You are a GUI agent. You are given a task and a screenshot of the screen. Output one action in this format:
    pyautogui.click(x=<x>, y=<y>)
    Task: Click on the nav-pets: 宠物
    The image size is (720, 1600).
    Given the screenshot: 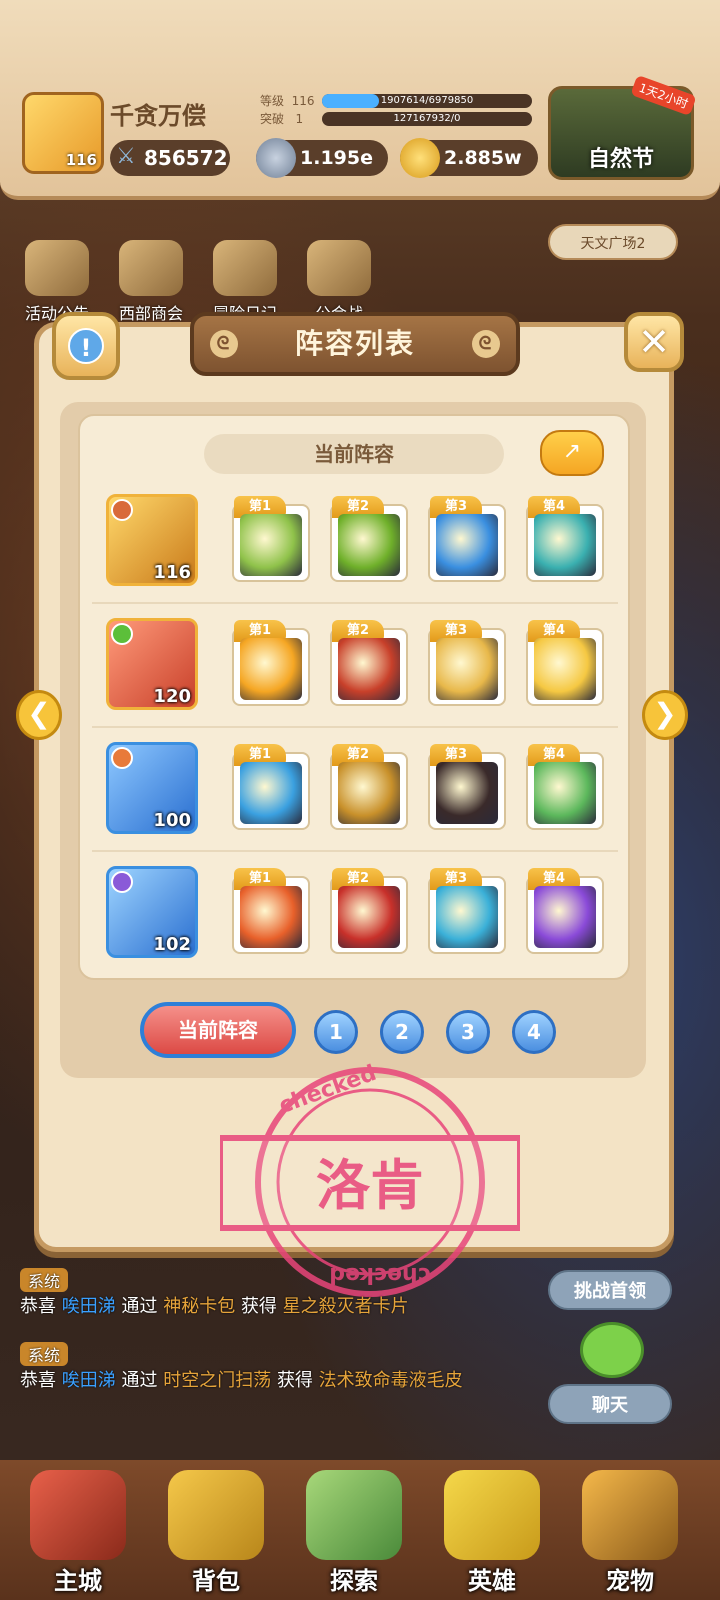 What is the action you would take?
    pyautogui.click(x=630, y=1535)
    